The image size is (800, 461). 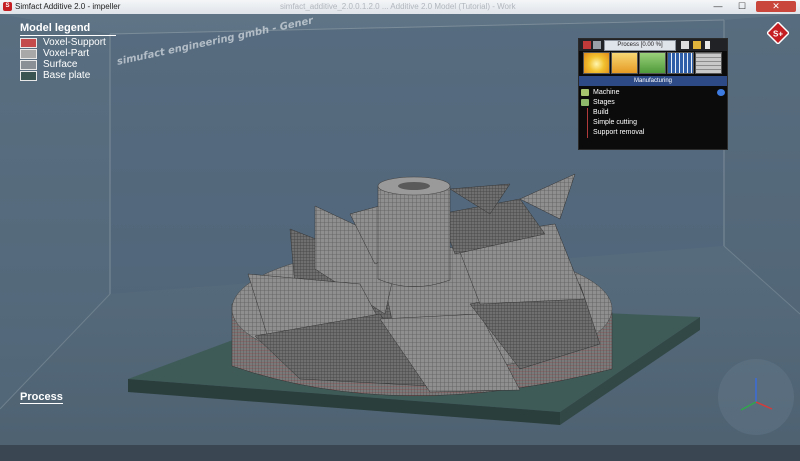 I want to click on panel-doc-icon, so click(x=685, y=45).